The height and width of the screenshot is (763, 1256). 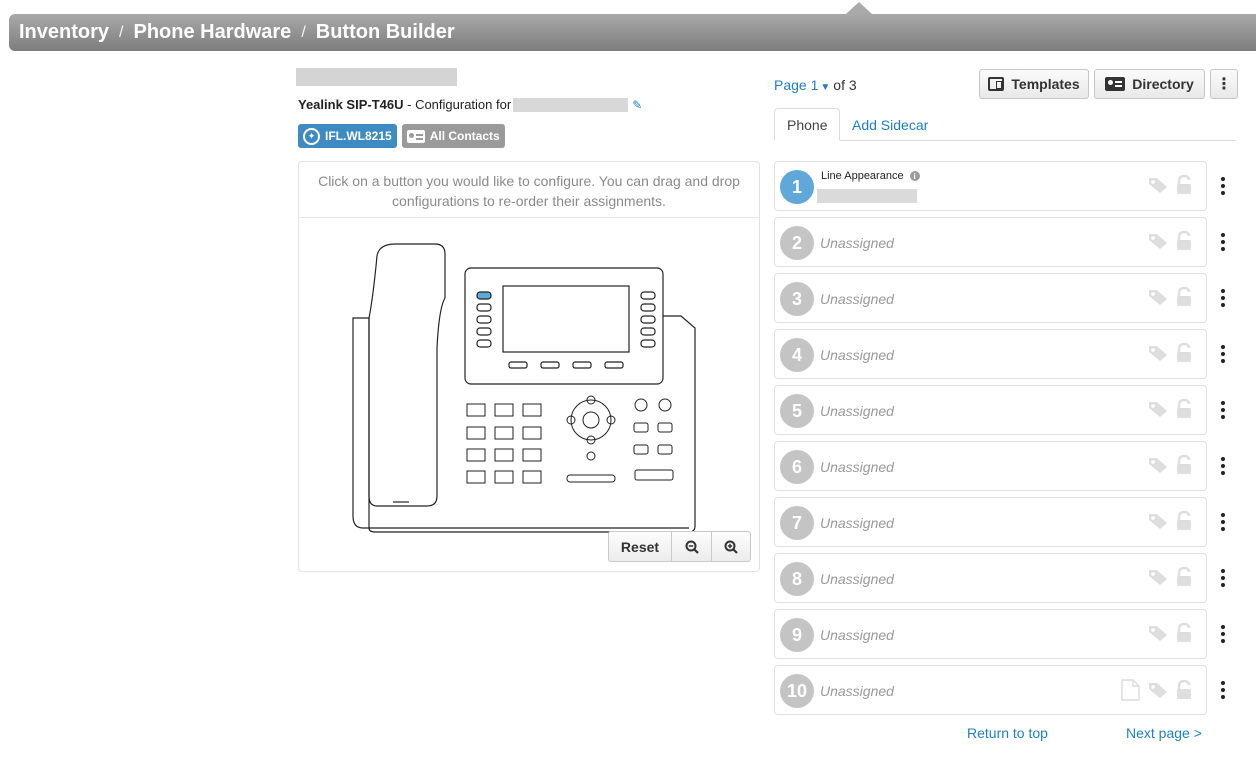 I want to click on next-page-link: Next page >, so click(x=1164, y=733).